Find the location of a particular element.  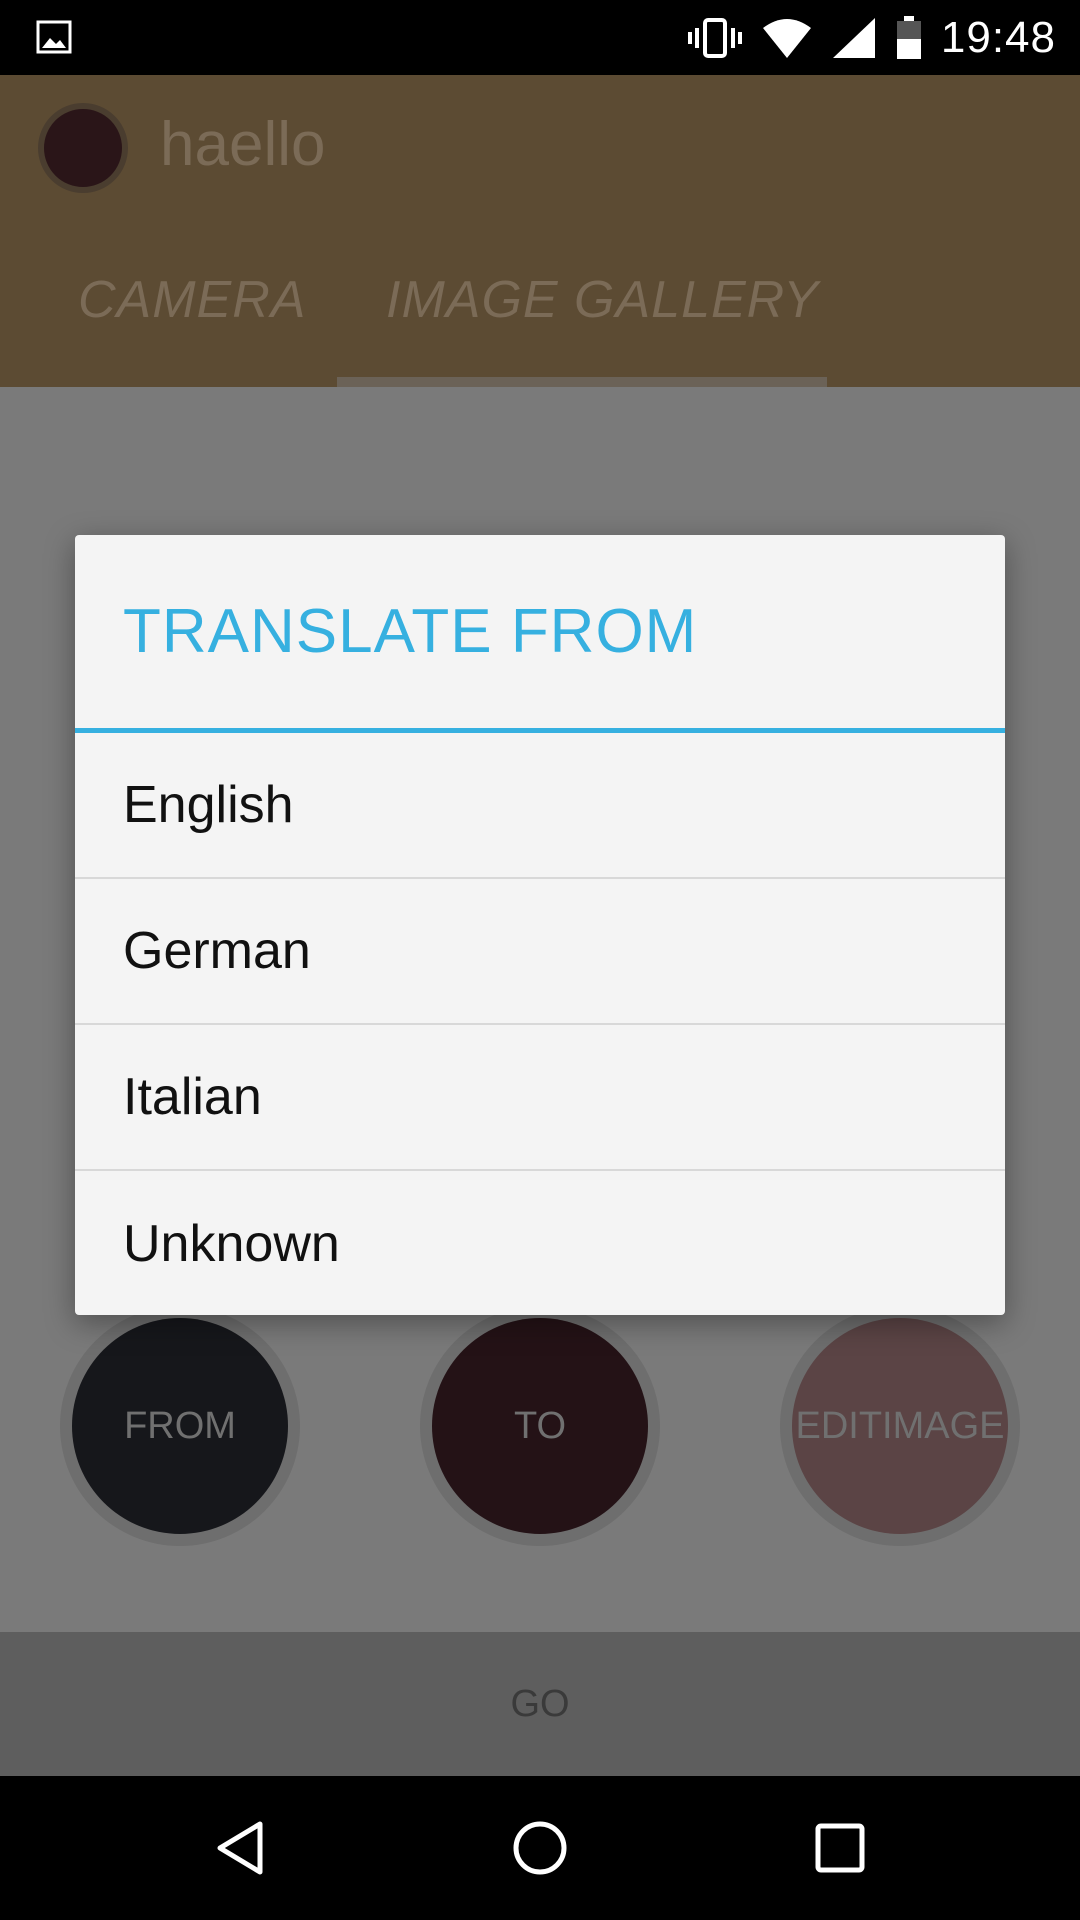

tab-camera: CAMERA is located at coordinates (192, 300).